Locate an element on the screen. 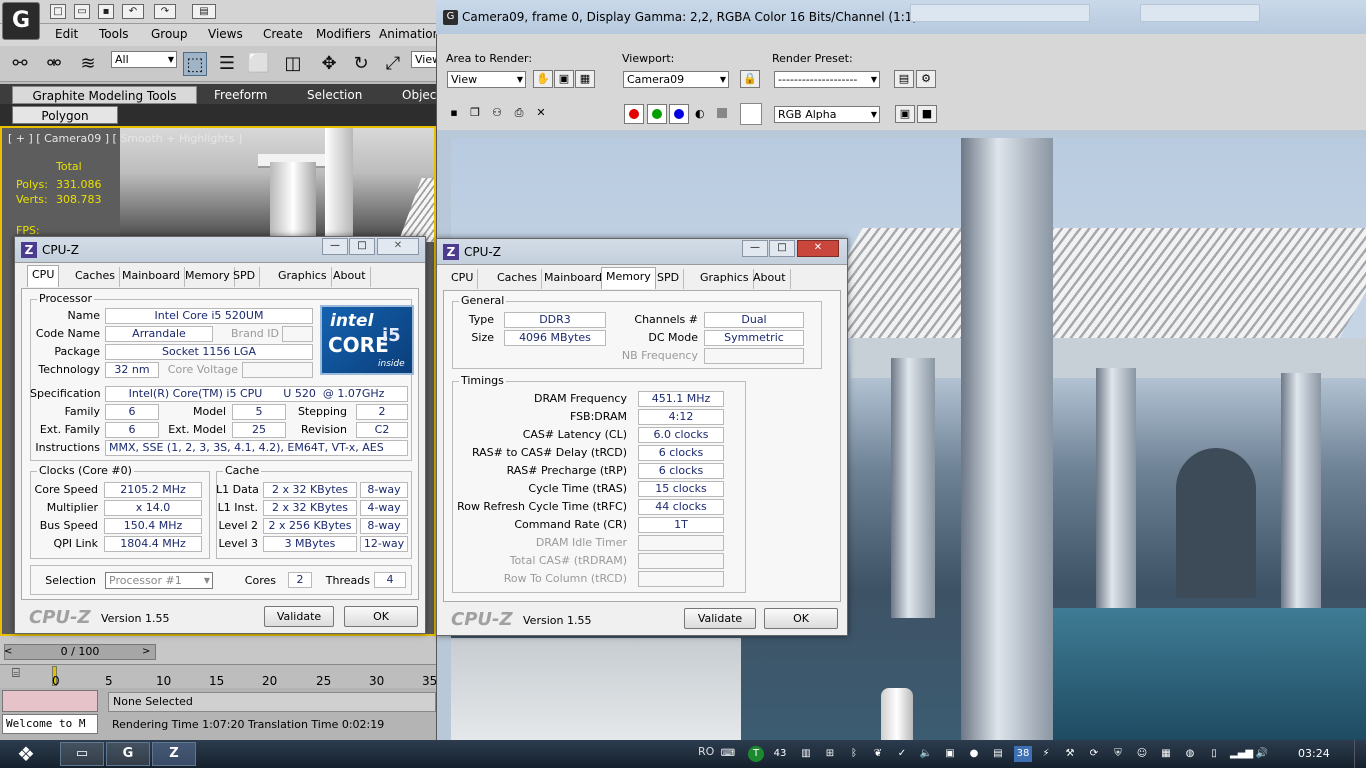  move-icon: ✥ is located at coordinates (329, 64).